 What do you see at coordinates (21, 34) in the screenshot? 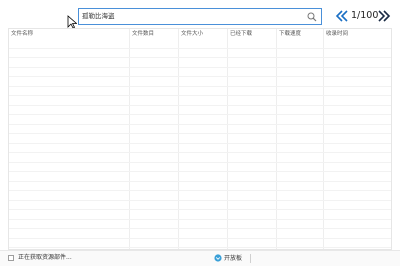
I see `column-header-file-name: 文件名称` at bounding box center [21, 34].